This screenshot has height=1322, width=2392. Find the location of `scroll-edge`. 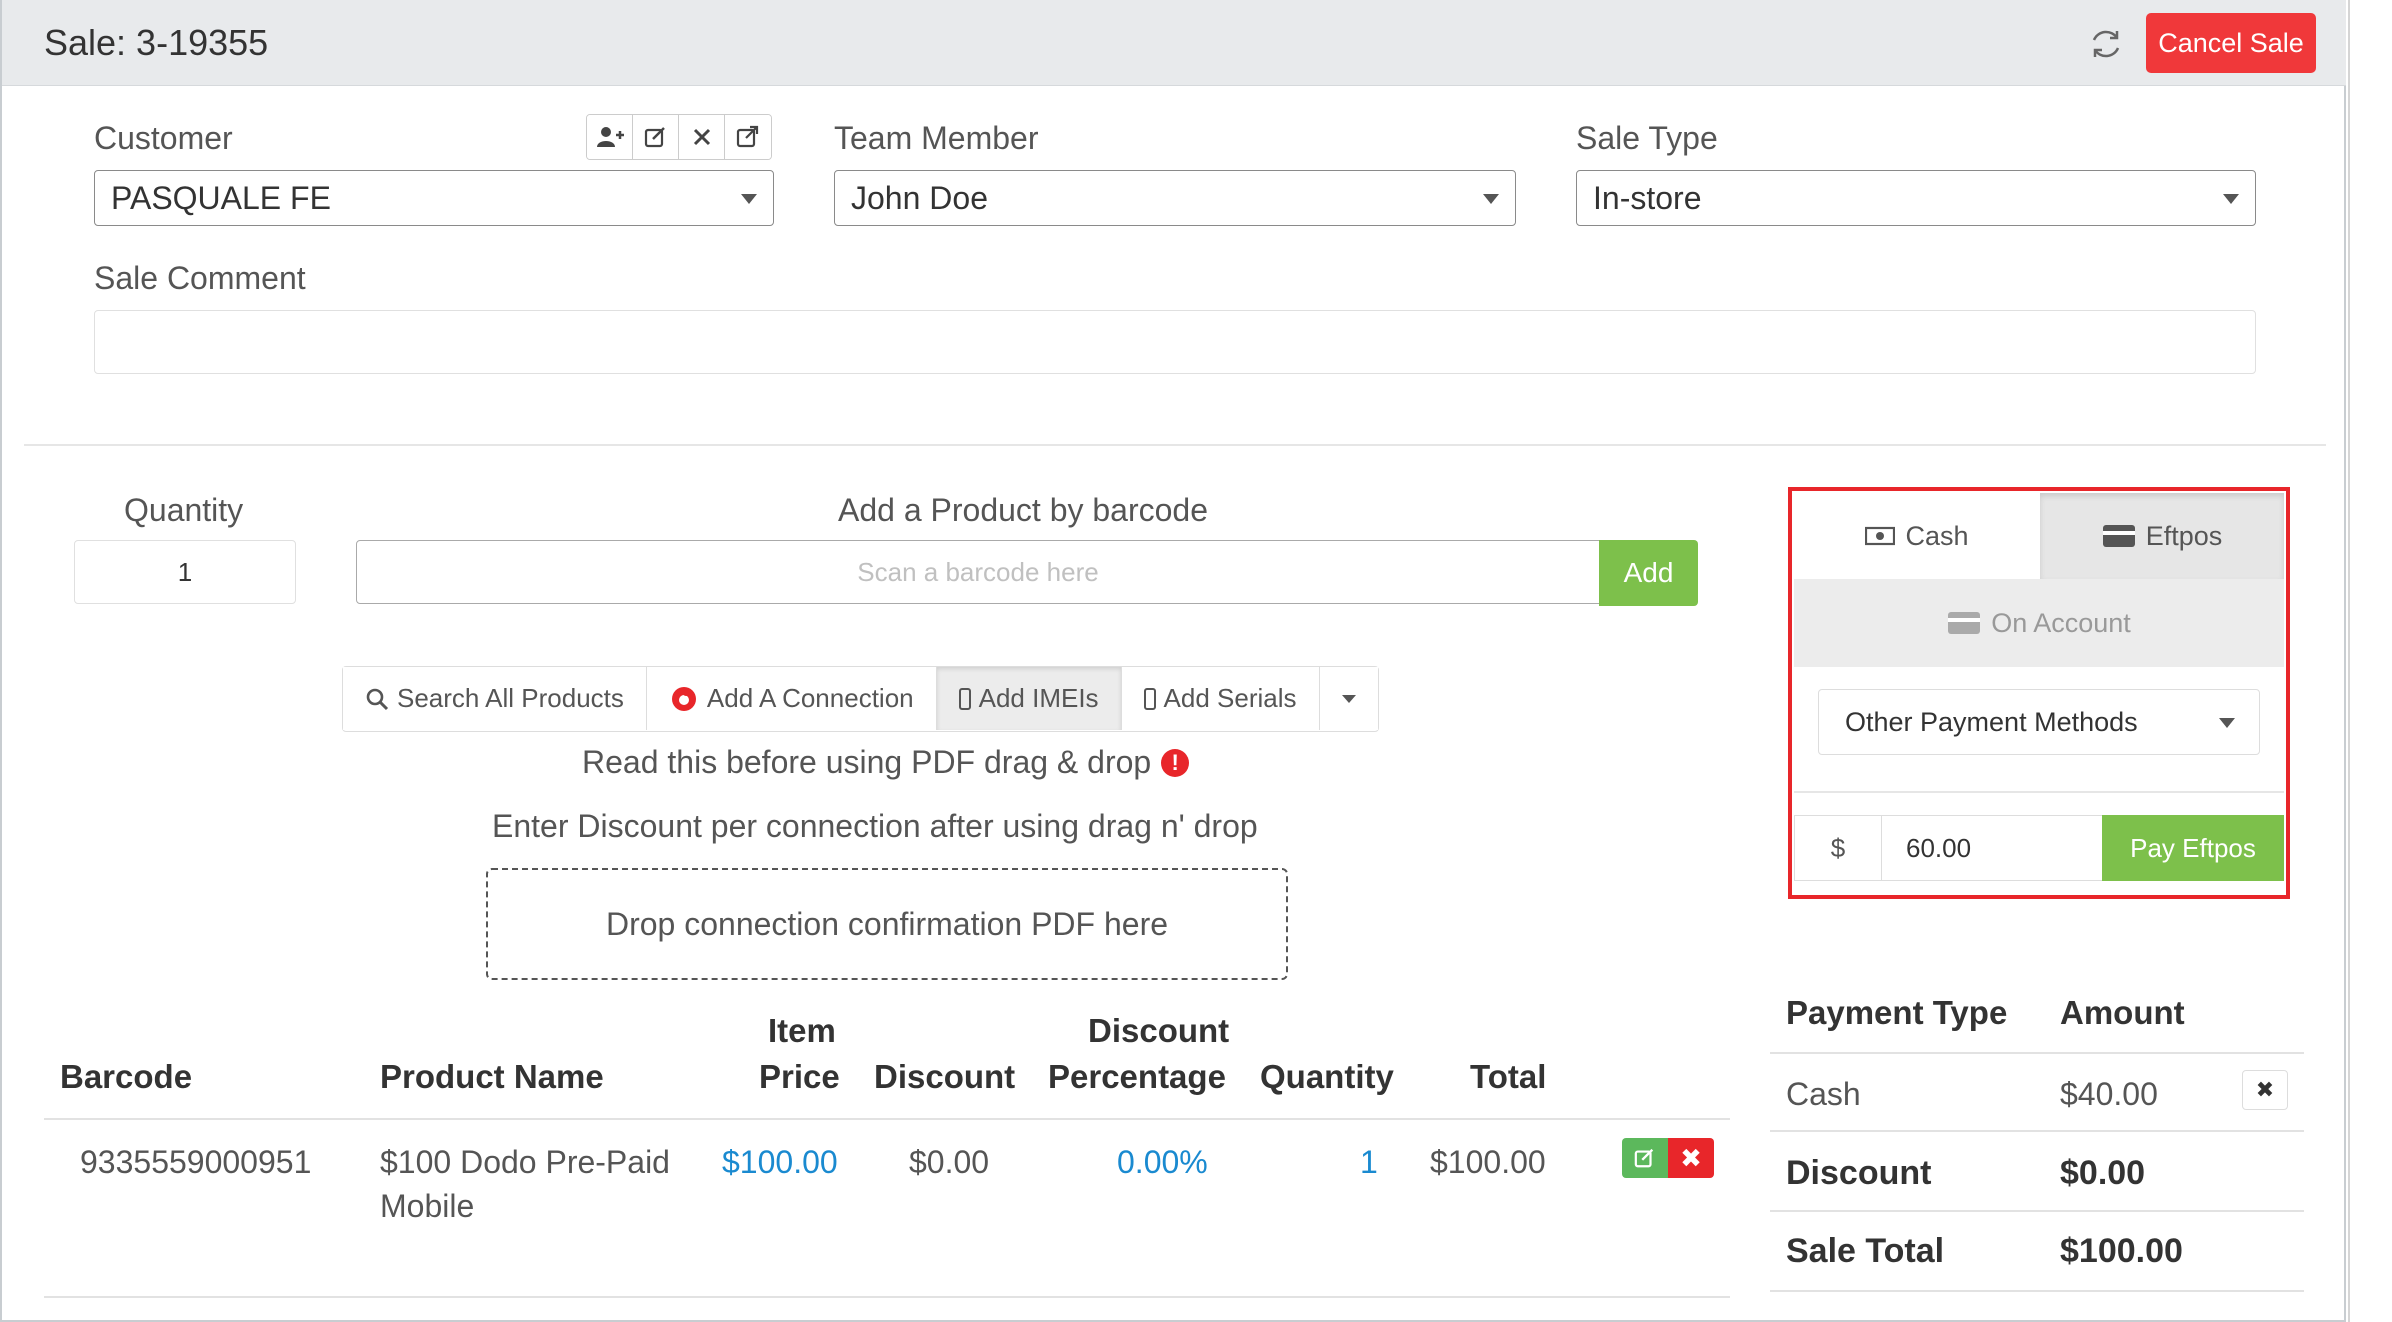

scroll-edge is located at coordinates (2369, 661).